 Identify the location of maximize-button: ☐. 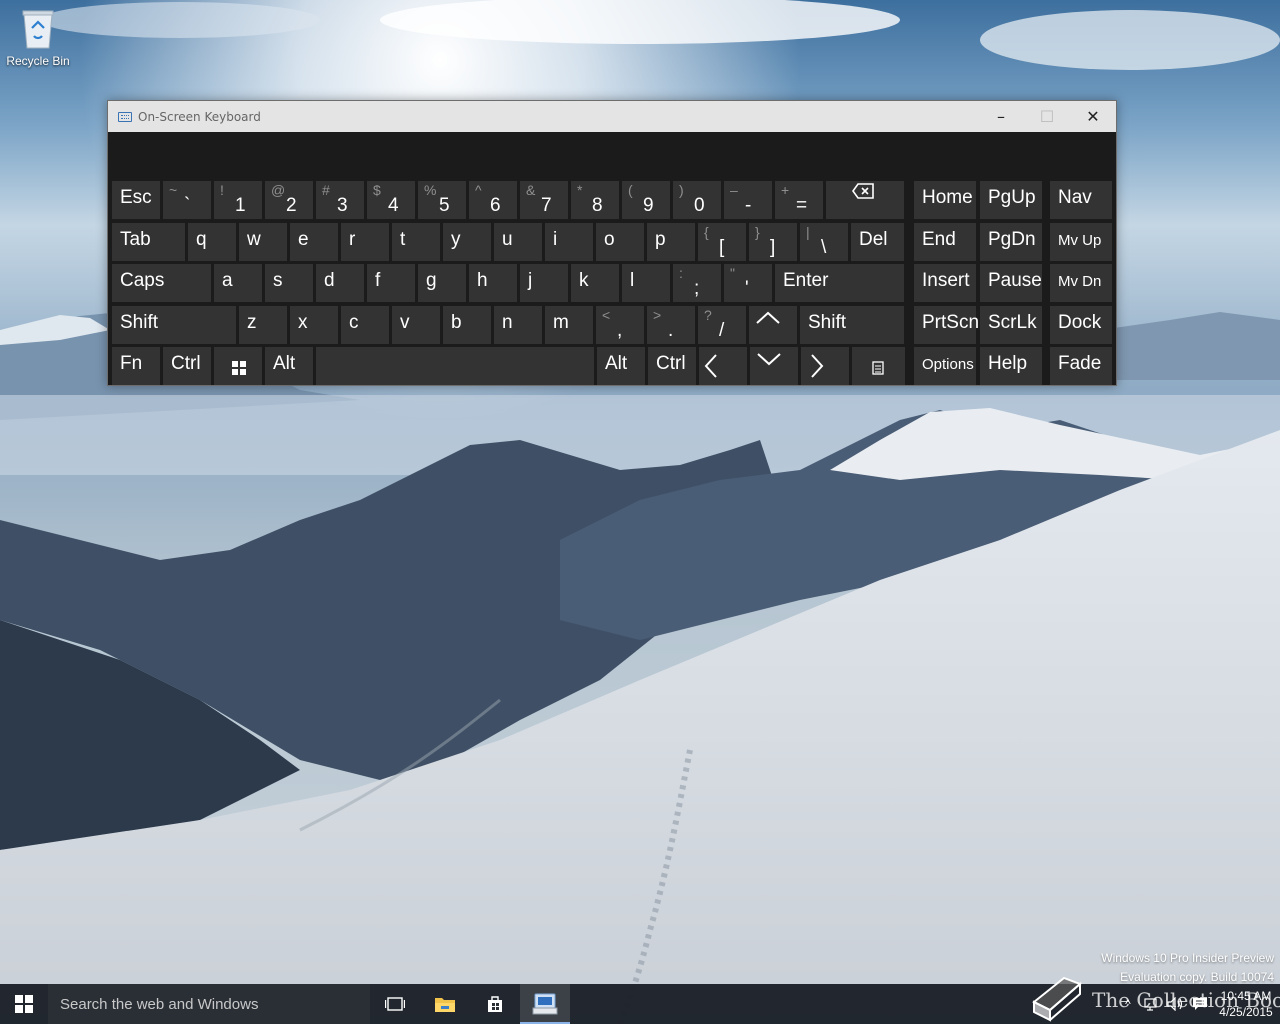
(1047, 116).